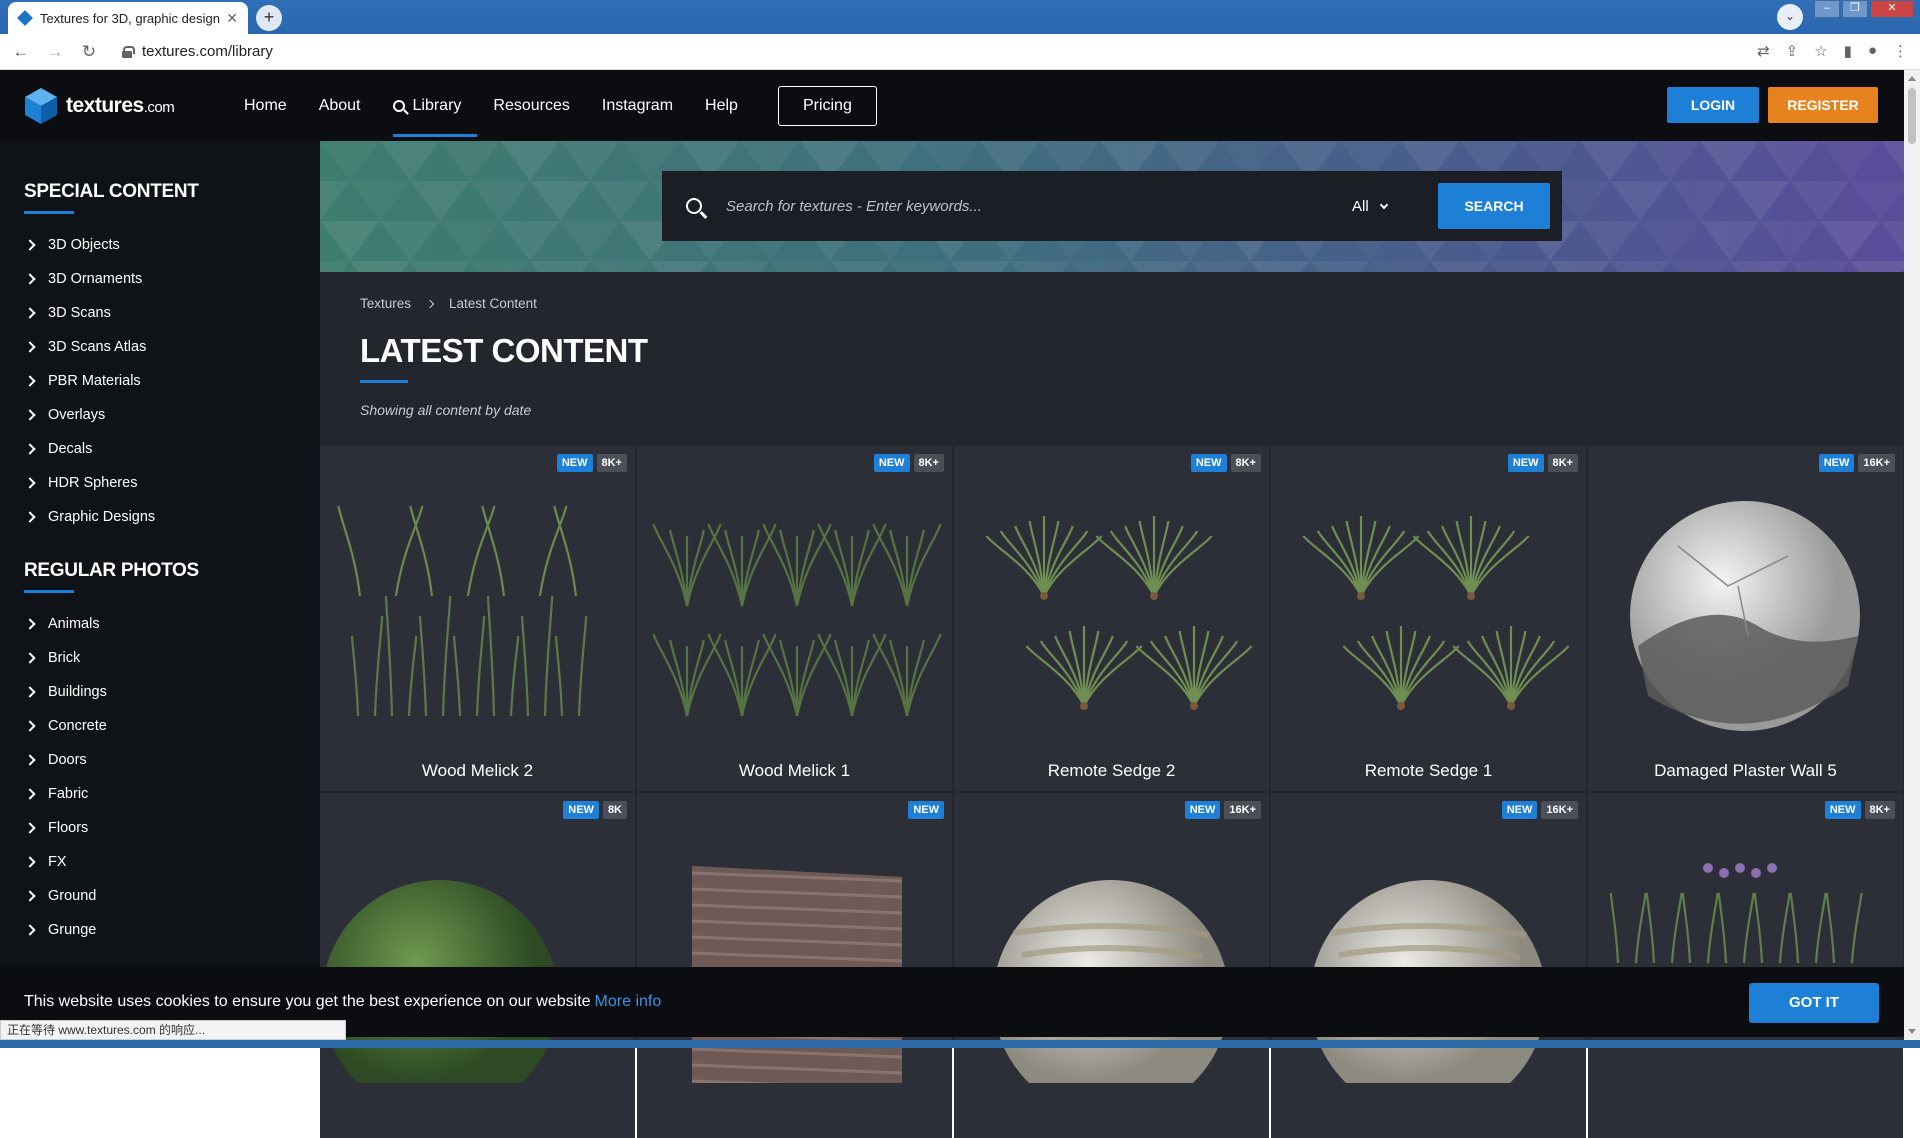 This screenshot has width=1920, height=1138. I want to click on address-bar: ← → ↻ textures.com/library ⇄ ⇪ ☆ ▮ ● ⋮, so click(960, 52).